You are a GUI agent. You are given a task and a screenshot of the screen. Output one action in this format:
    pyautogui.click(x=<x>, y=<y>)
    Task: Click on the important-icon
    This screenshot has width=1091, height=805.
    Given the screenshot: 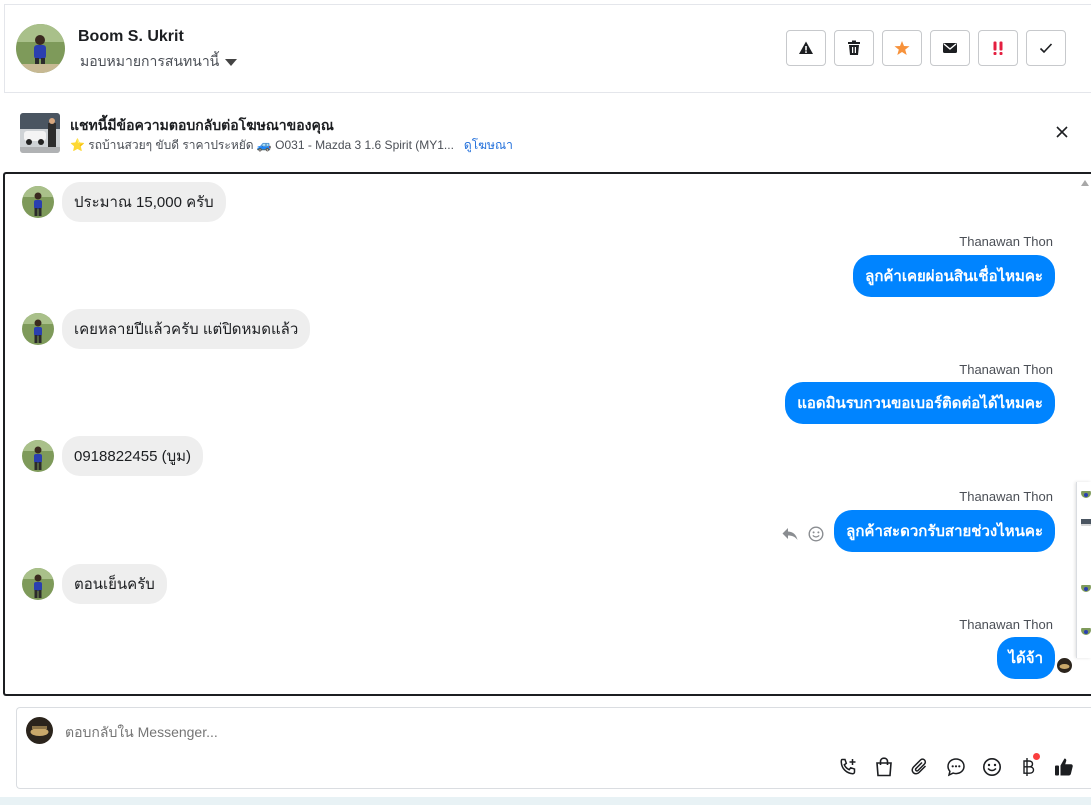 What is the action you would take?
    pyautogui.click(x=998, y=48)
    